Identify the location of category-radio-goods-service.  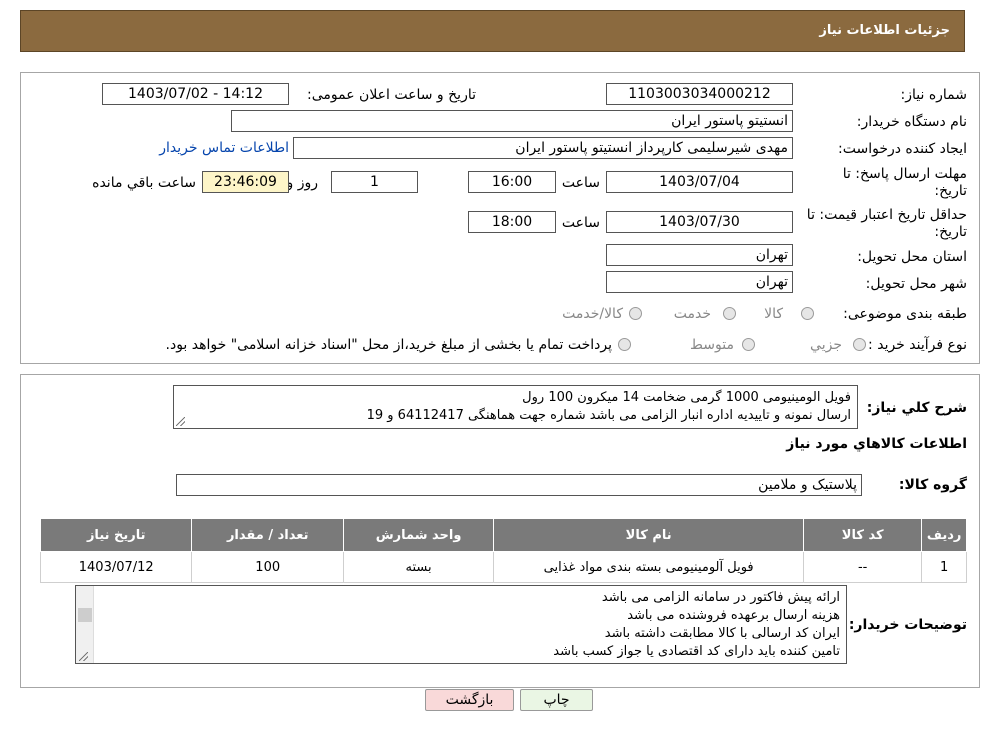
(635, 313).